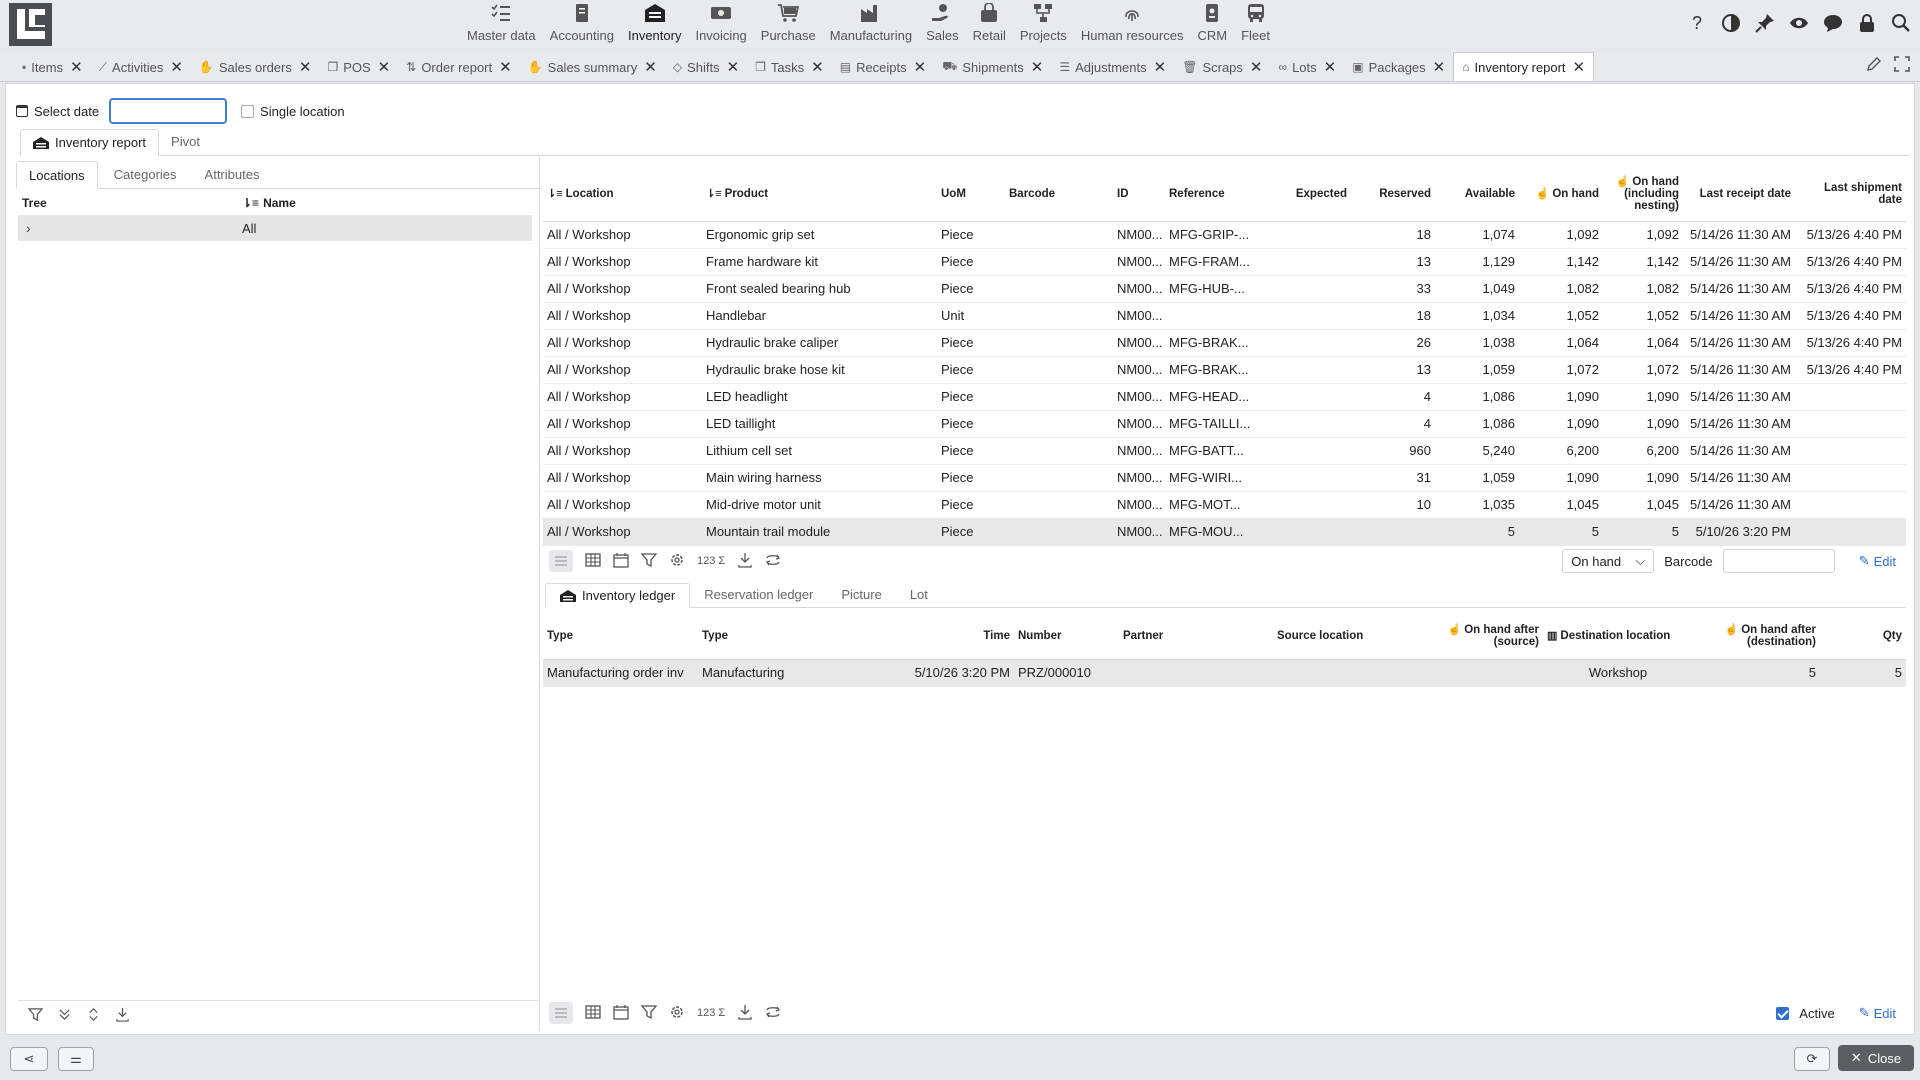 This screenshot has width=1920, height=1080. Describe the element at coordinates (677, 561) in the screenshot. I see `settings-icon` at that location.